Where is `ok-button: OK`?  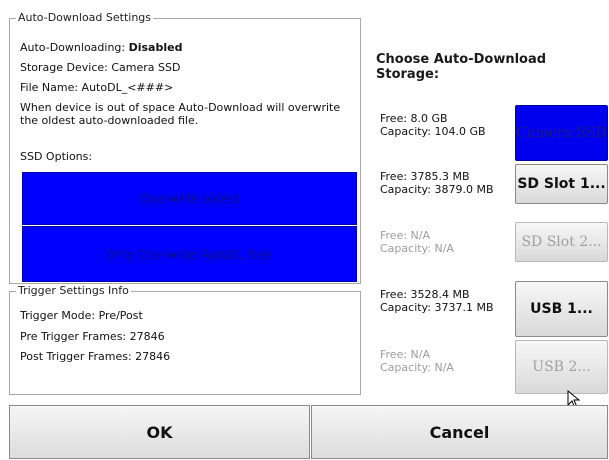 ok-button: OK is located at coordinates (159, 432).